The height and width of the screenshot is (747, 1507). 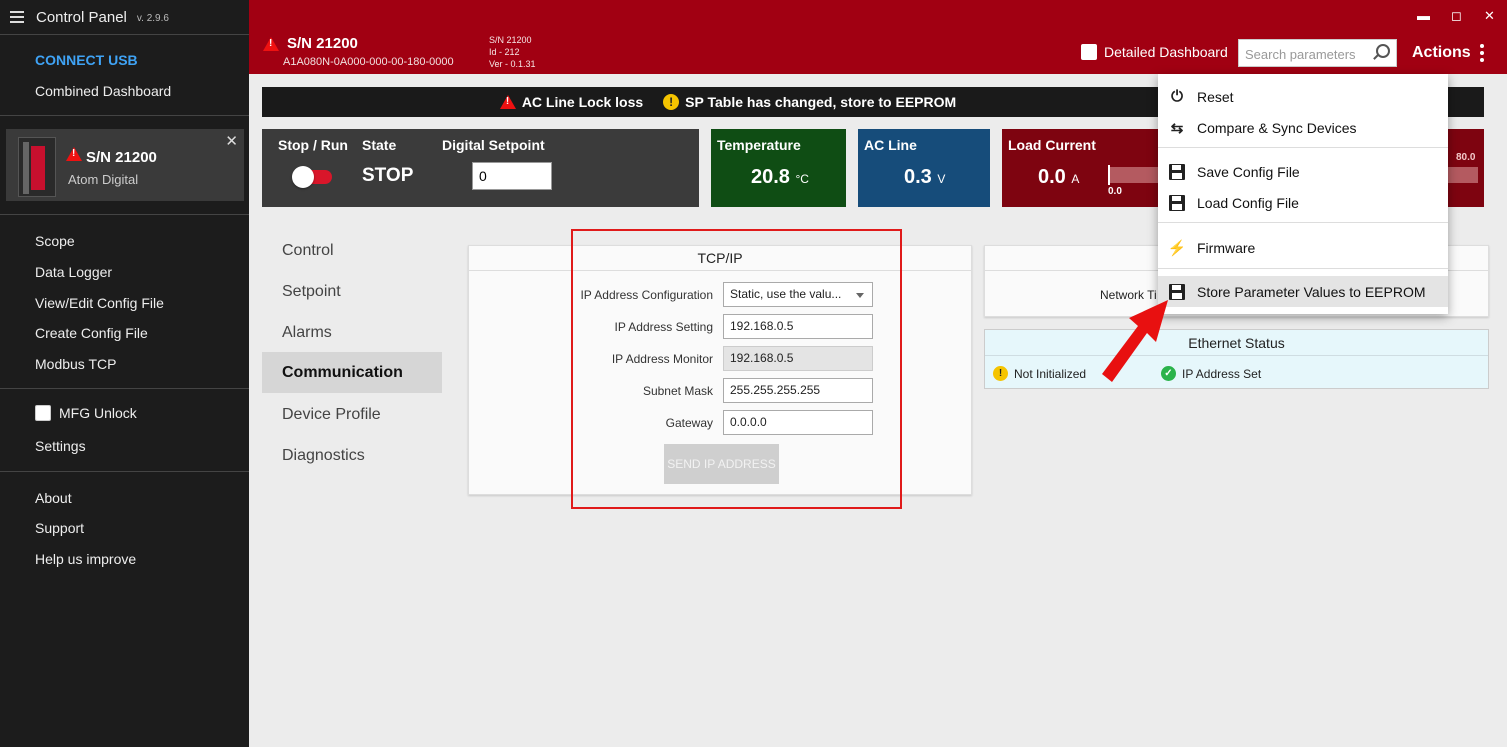 I want to click on app-version: v. 2.9.6, so click(x=152, y=18).